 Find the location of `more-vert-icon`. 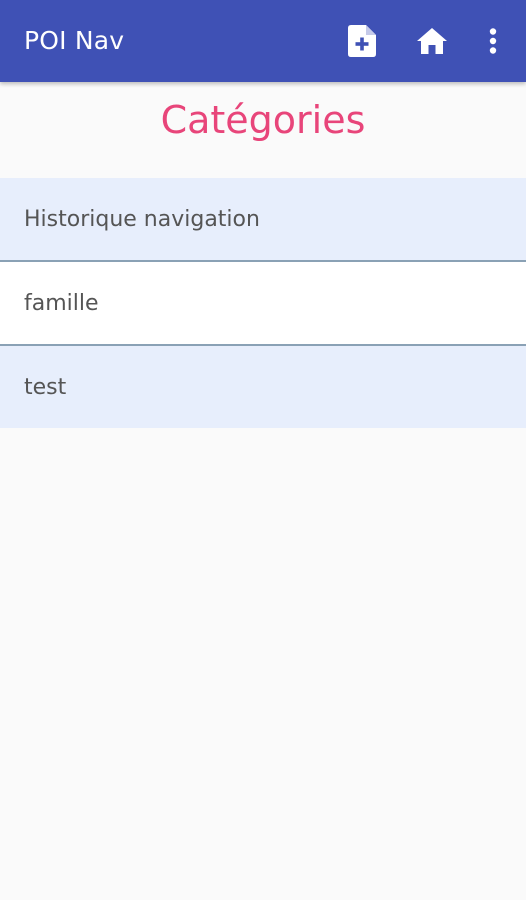

more-vert-icon is located at coordinates (493, 41).